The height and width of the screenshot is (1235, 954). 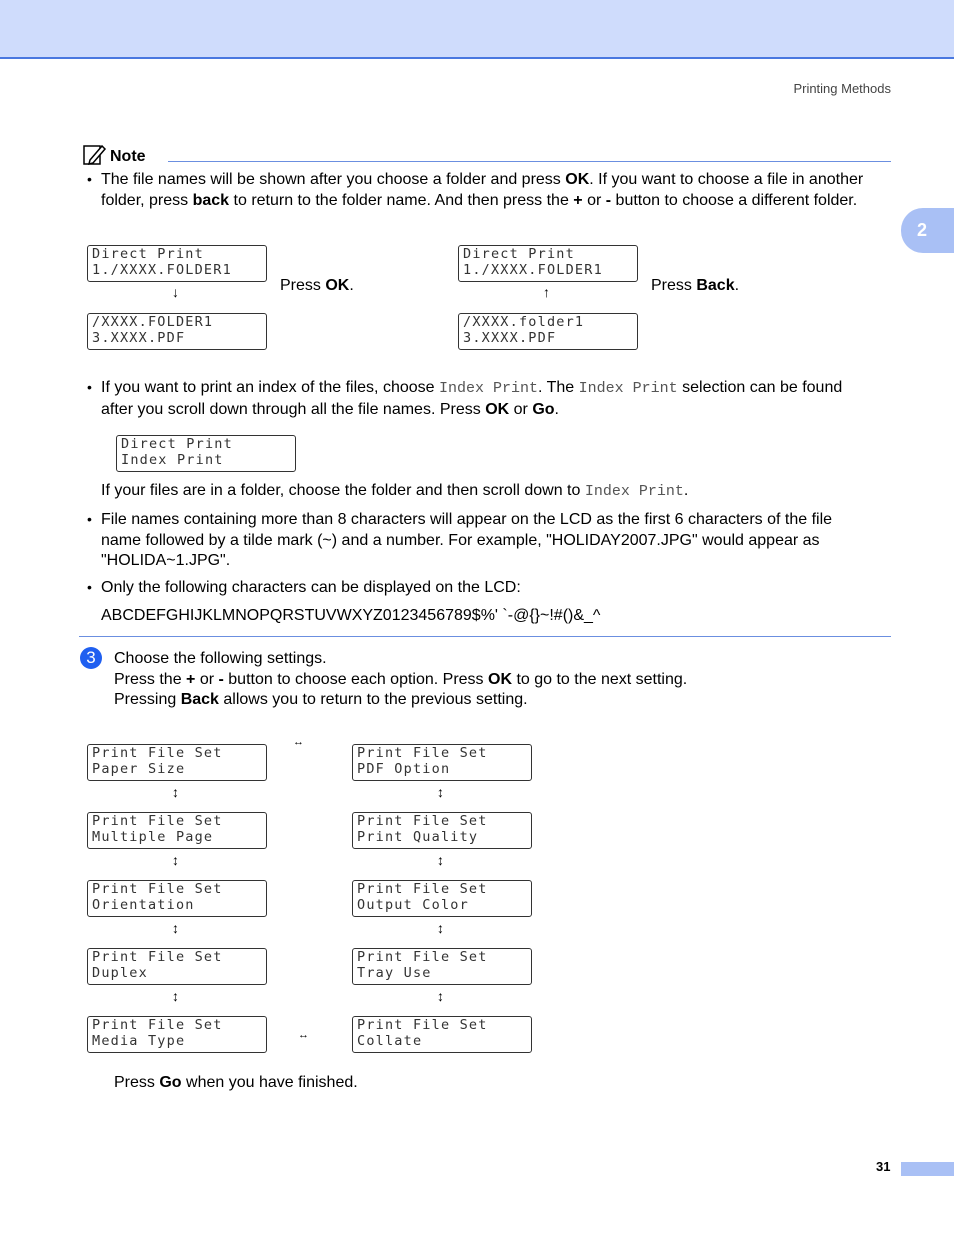 I want to click on chapter-tab: 2, so click(x=927, y=230).